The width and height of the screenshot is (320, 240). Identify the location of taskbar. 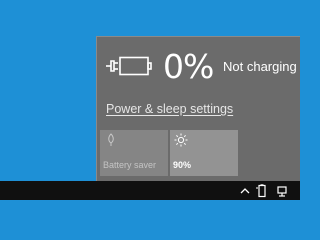
(150, 190).